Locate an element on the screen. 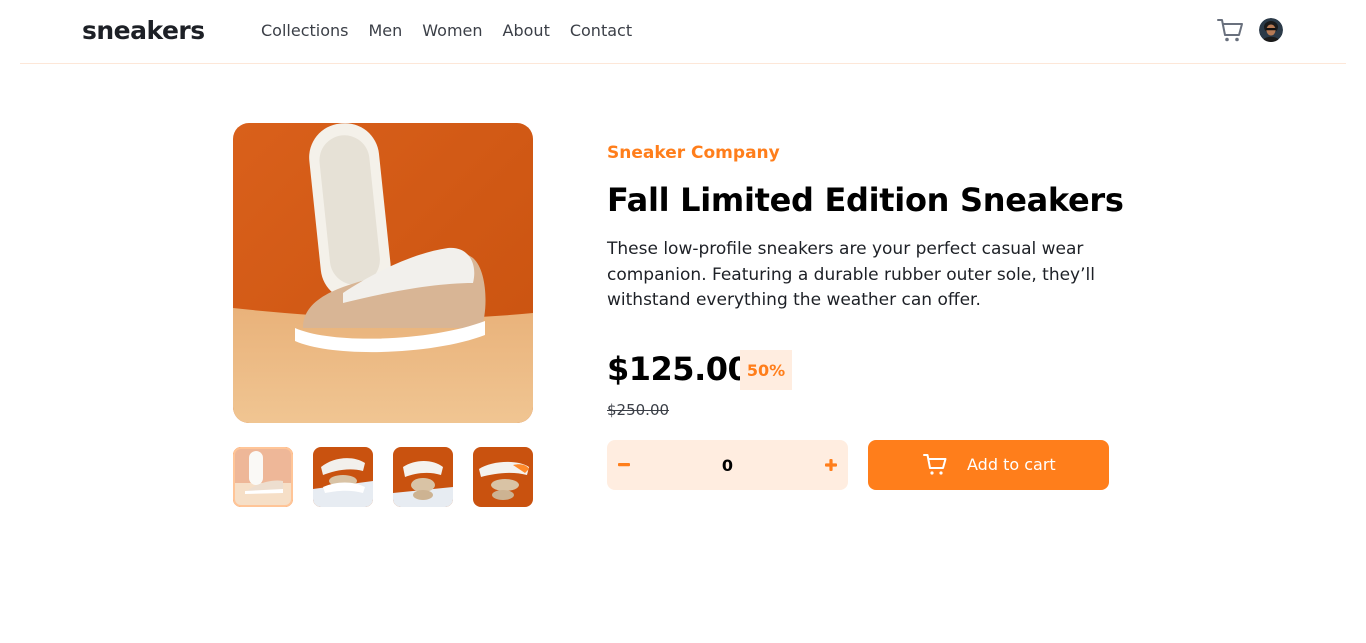  company-name: Sneaker Company is located at coordinates (693, 153).